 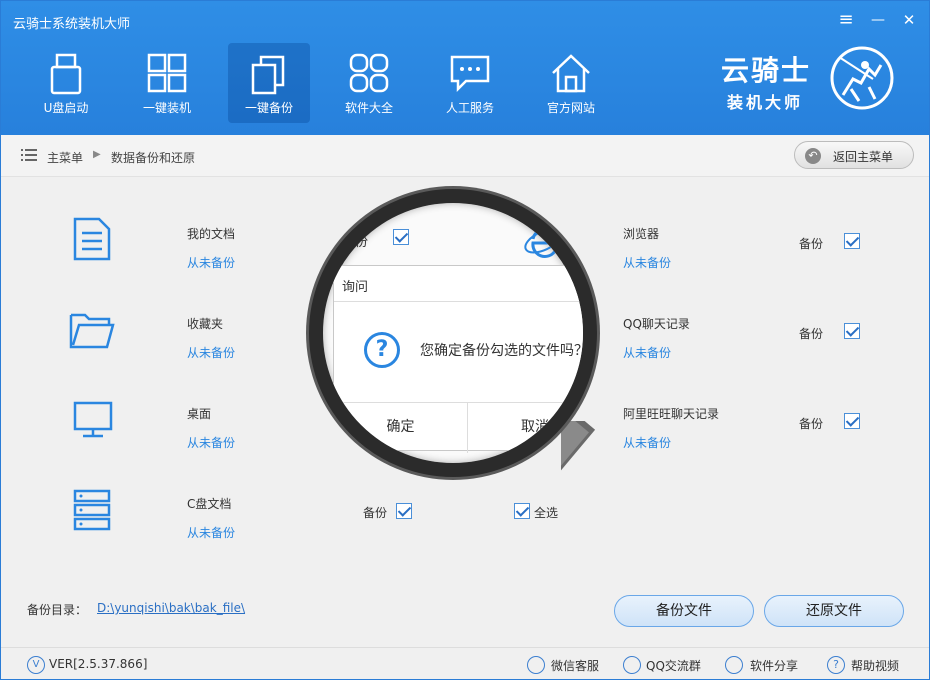 What do you see at coordinates (72, 24) in the screenshot?
I see `window-title: 云骑士系统装机大师` at bounding box center [72, 24].